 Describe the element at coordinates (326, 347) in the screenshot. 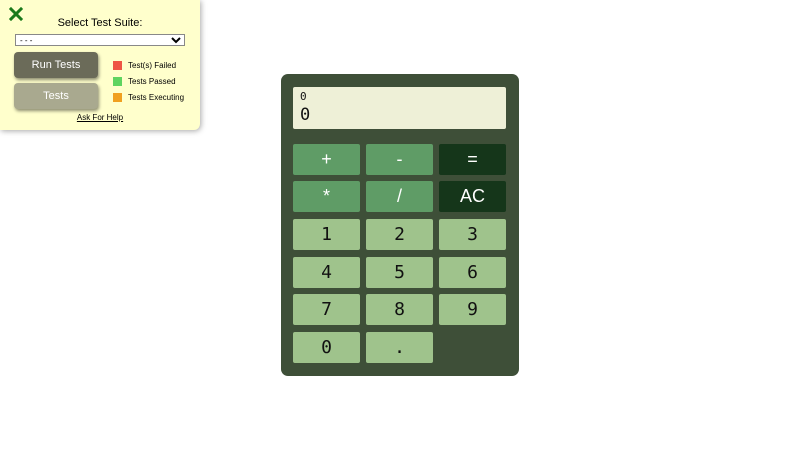

I see `zero-button: 0` at that location.